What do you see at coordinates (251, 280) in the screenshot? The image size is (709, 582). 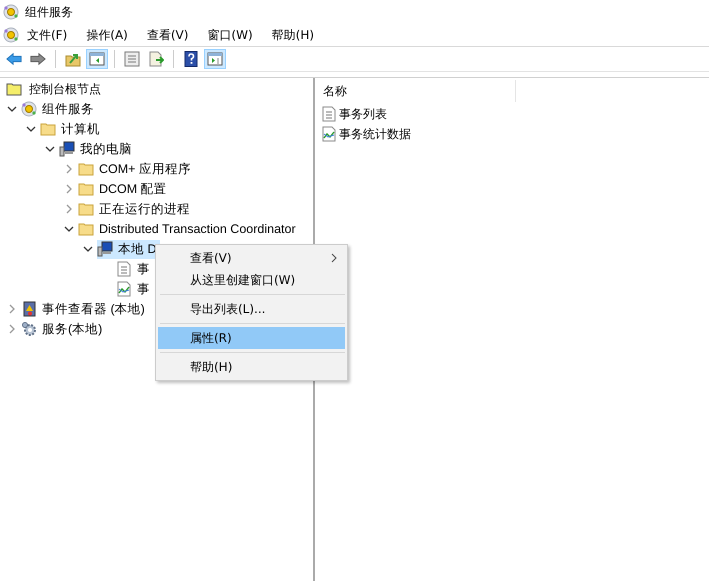 I see `context-menu-item: 从这里创建窗口(W)` at bounding box center [251, 280].